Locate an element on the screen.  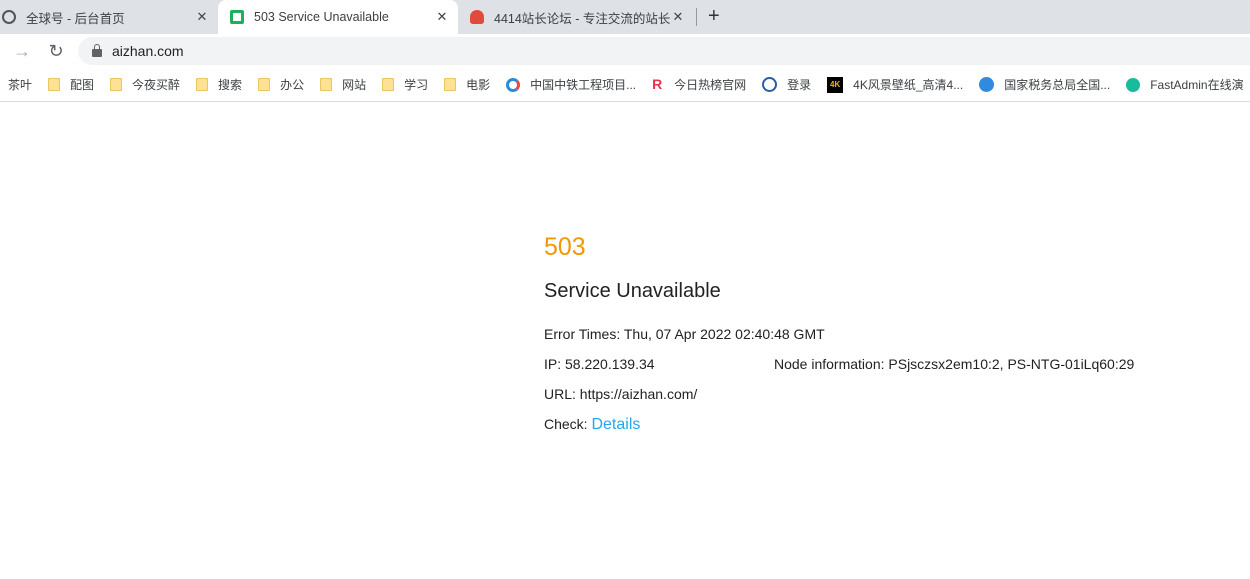
error-code: 503 is located at coordinates (565, 247).